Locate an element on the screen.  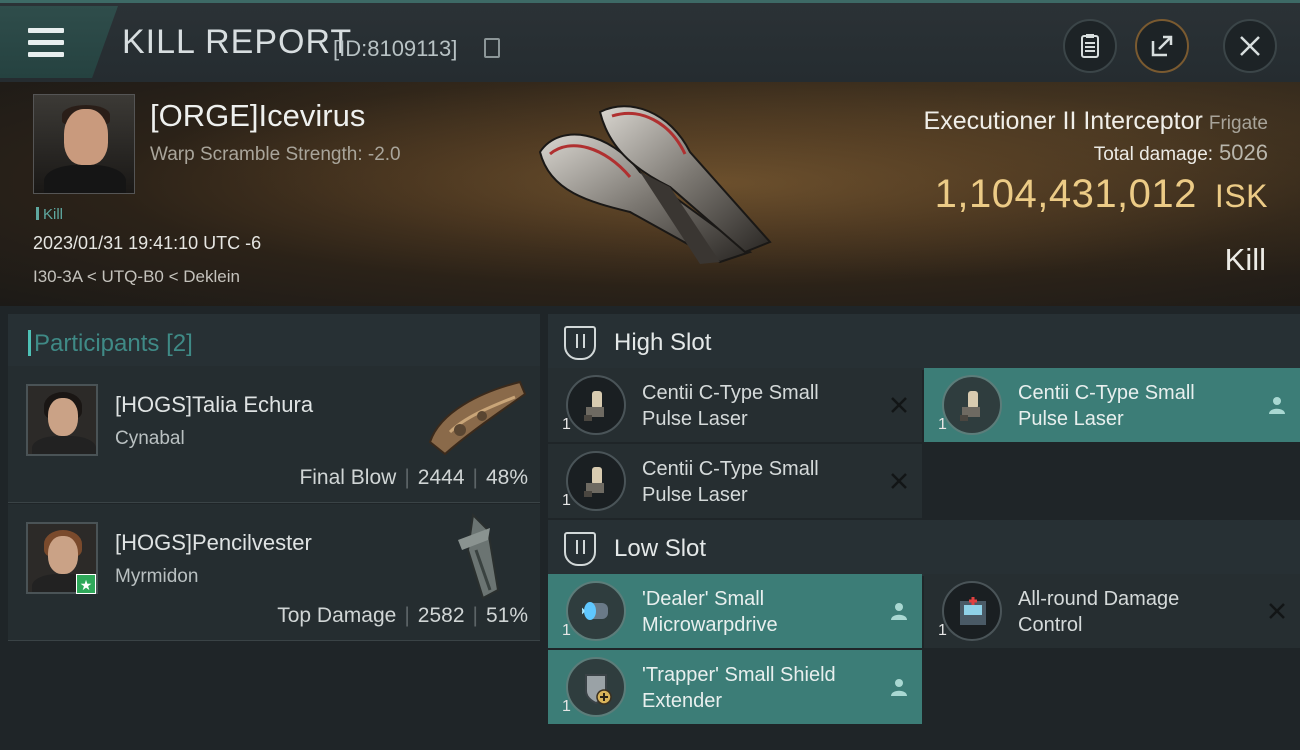
damage-control-icon is located at coordinates (972, 611).